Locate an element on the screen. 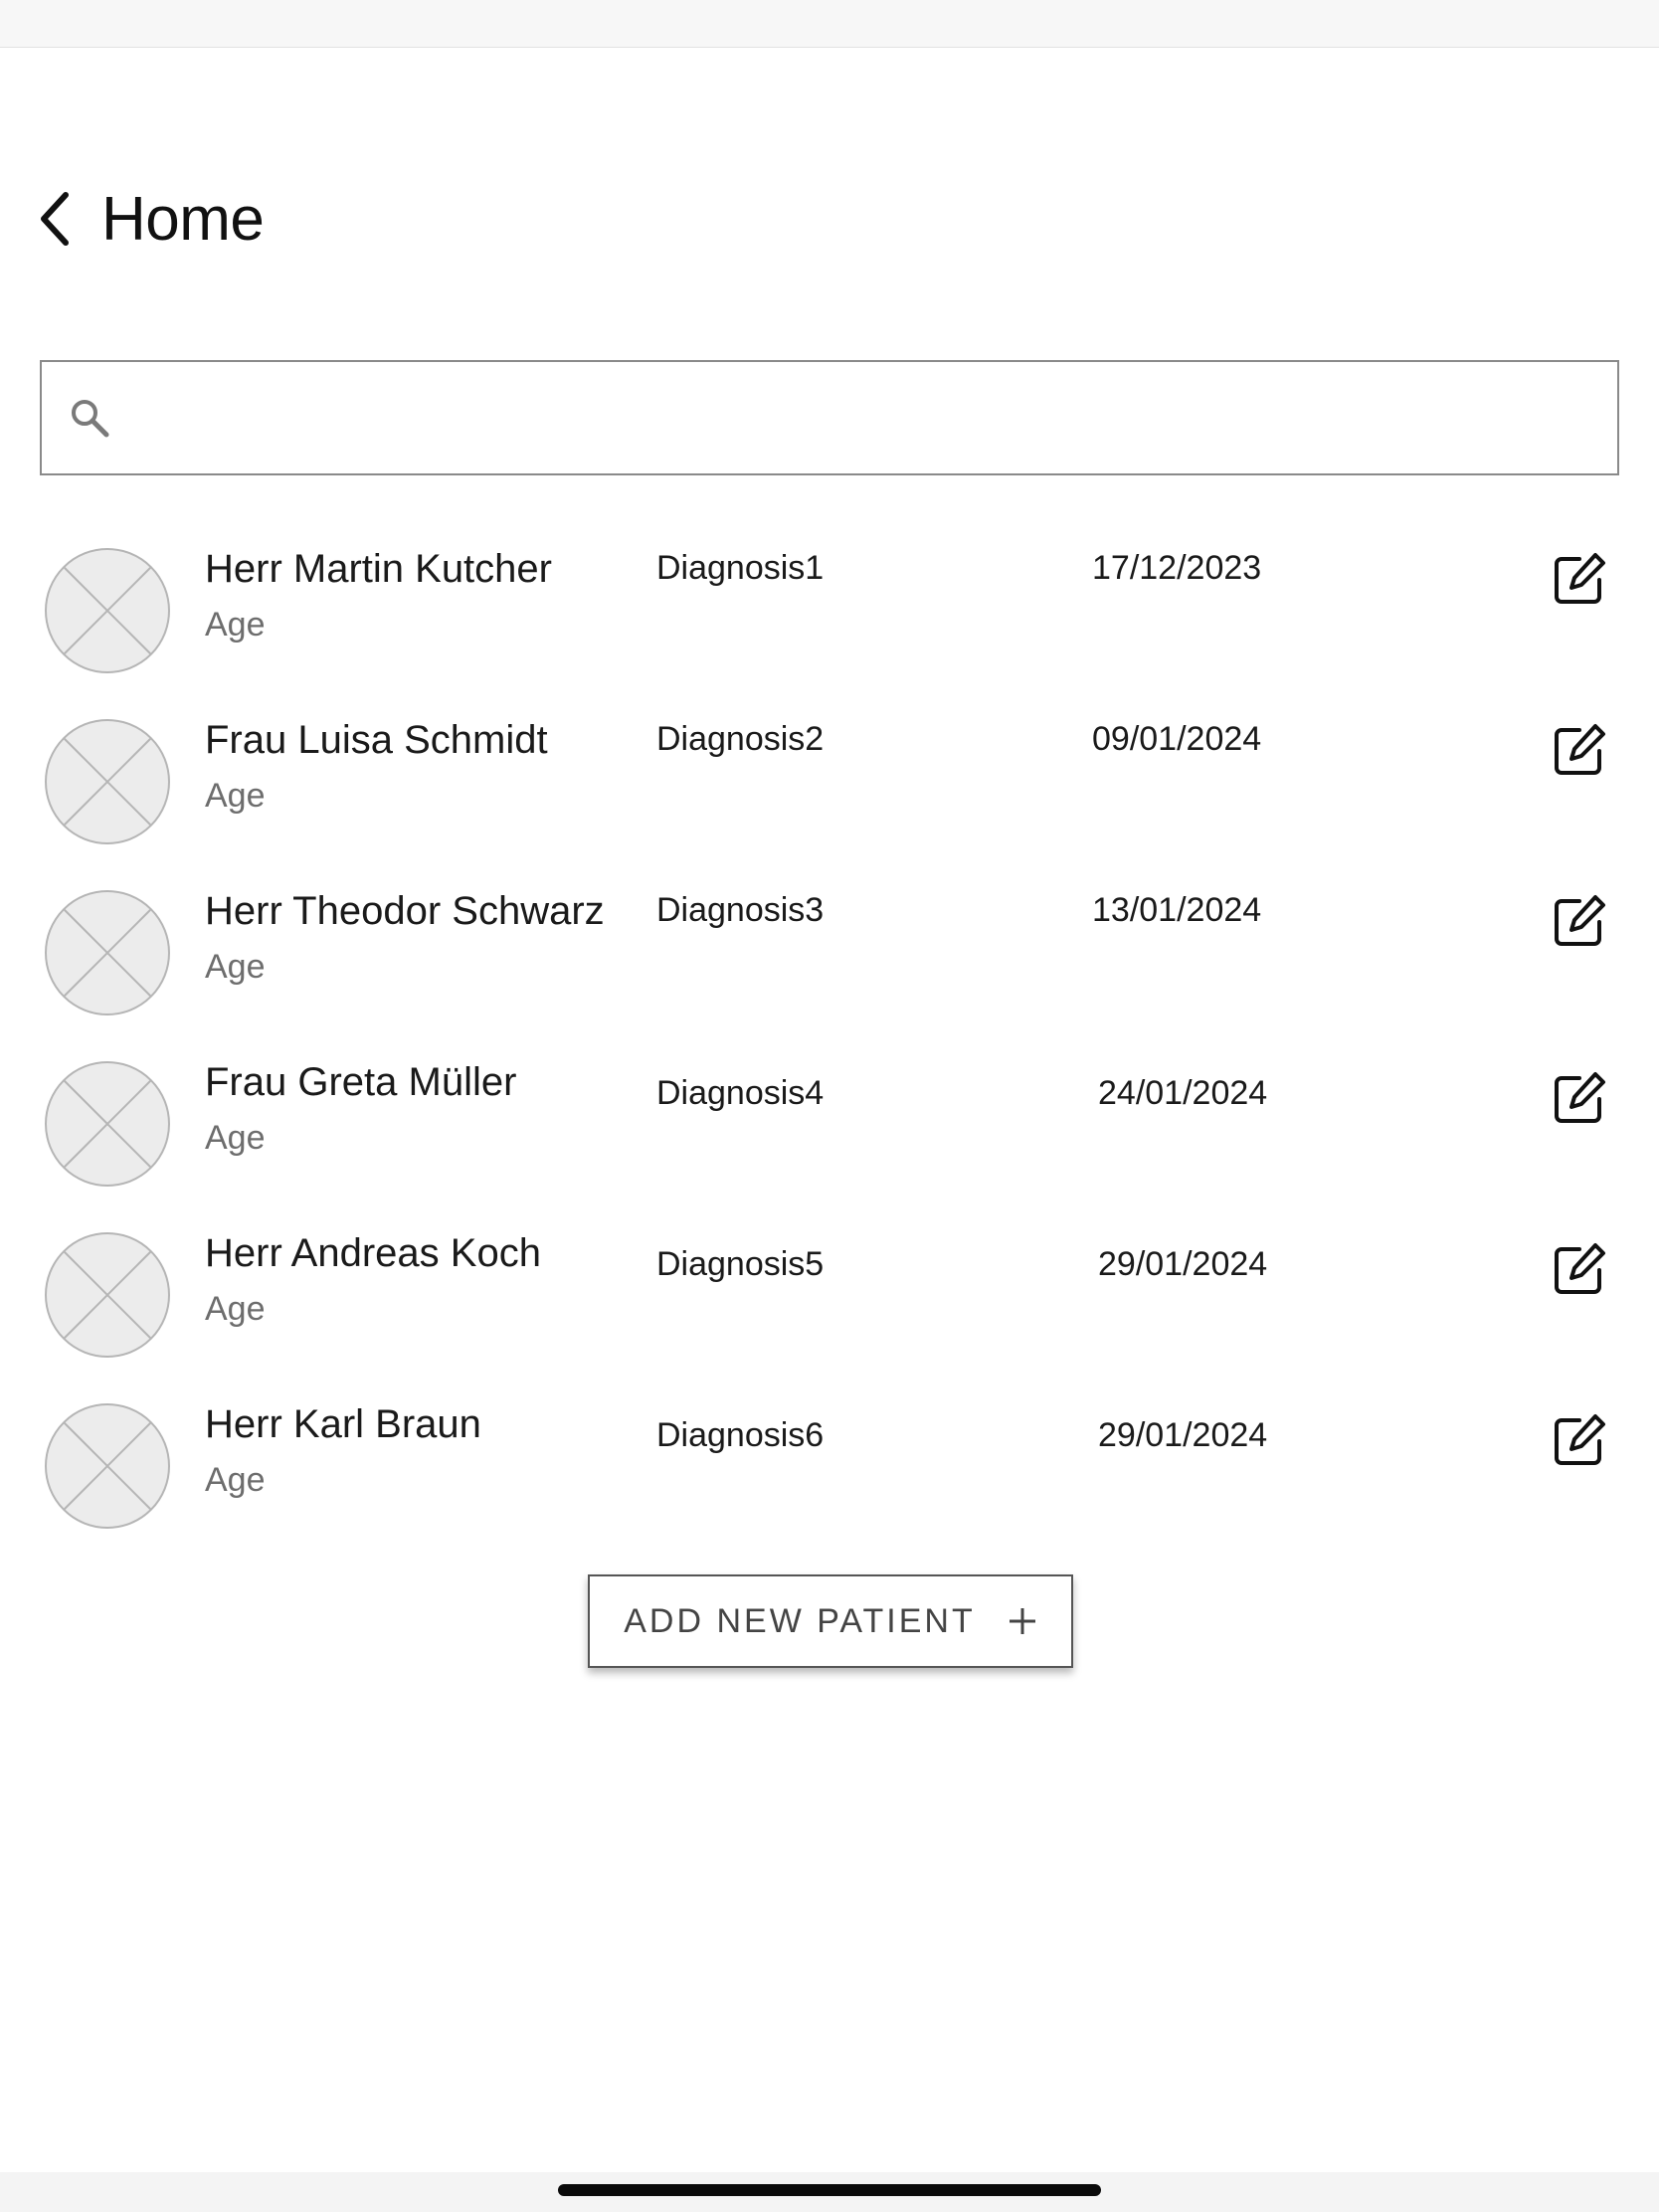 The width and height of the screenshot is (1659, 2212). patient-diagnosis: Diagnosis1 is located at coordinates (740, 568).